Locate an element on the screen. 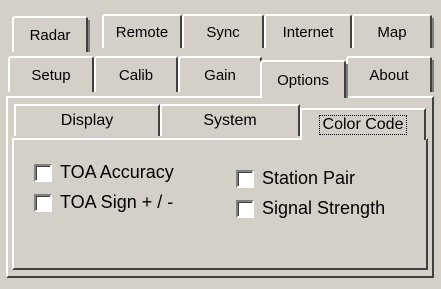 The height and width of the screenshot is (289, 441). toa-accuracy-checkbox is located at coordinates (43, 172).